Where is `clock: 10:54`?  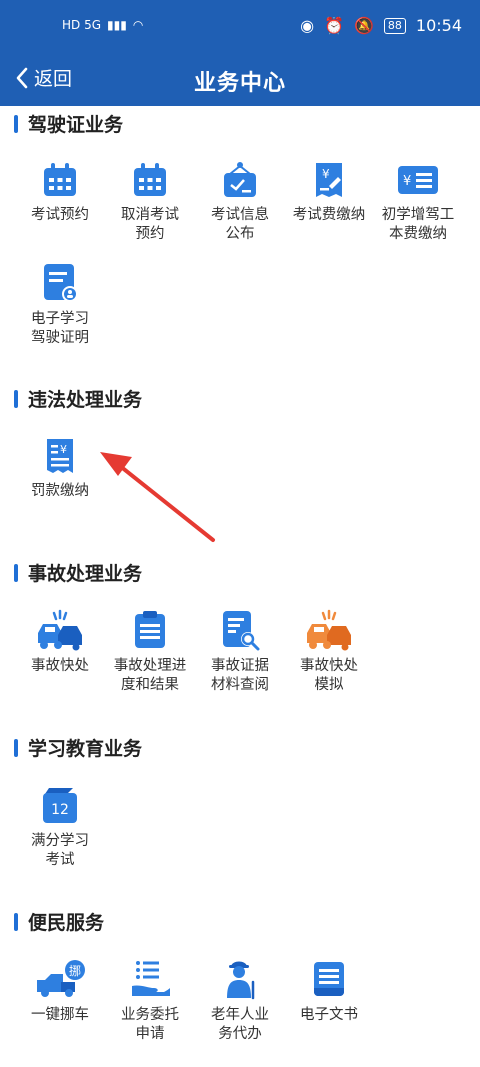
clock: 10:54 is located at coordinates (438, 25).